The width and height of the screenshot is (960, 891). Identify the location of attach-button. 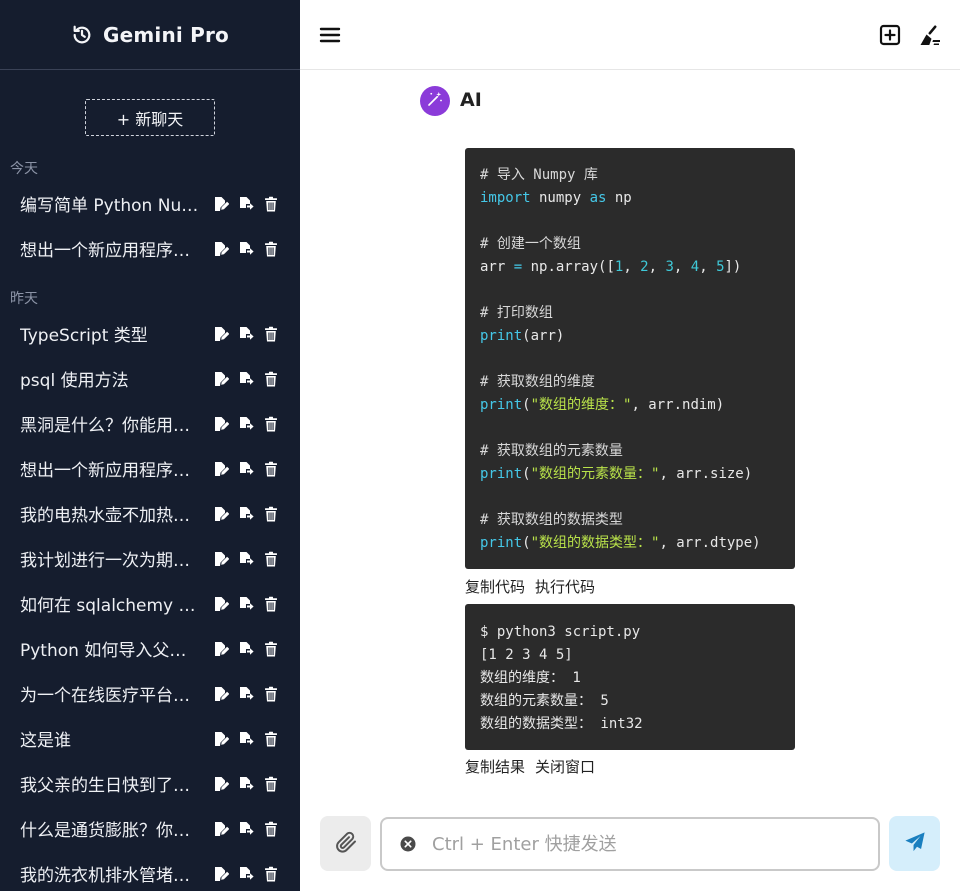
(345, 843).